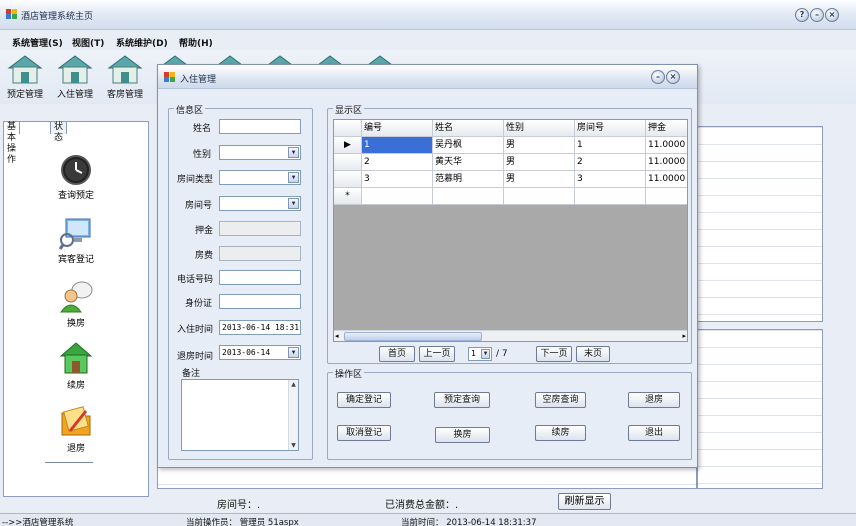  Describe the element at coordinates (260, 177) in the screenshot. I see `room-type-select: ▼` at that location.